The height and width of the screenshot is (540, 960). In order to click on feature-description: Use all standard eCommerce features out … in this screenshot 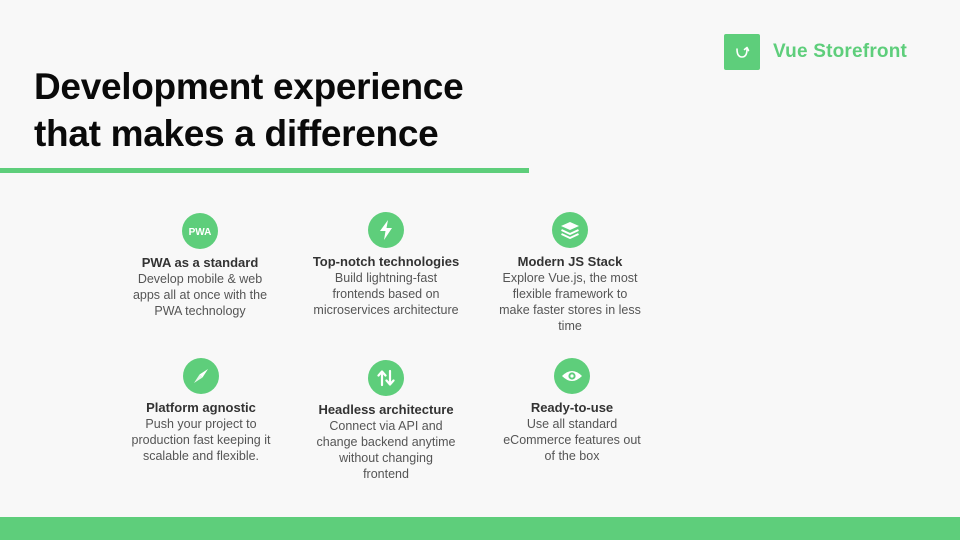, I will do `click(572, 440)`.